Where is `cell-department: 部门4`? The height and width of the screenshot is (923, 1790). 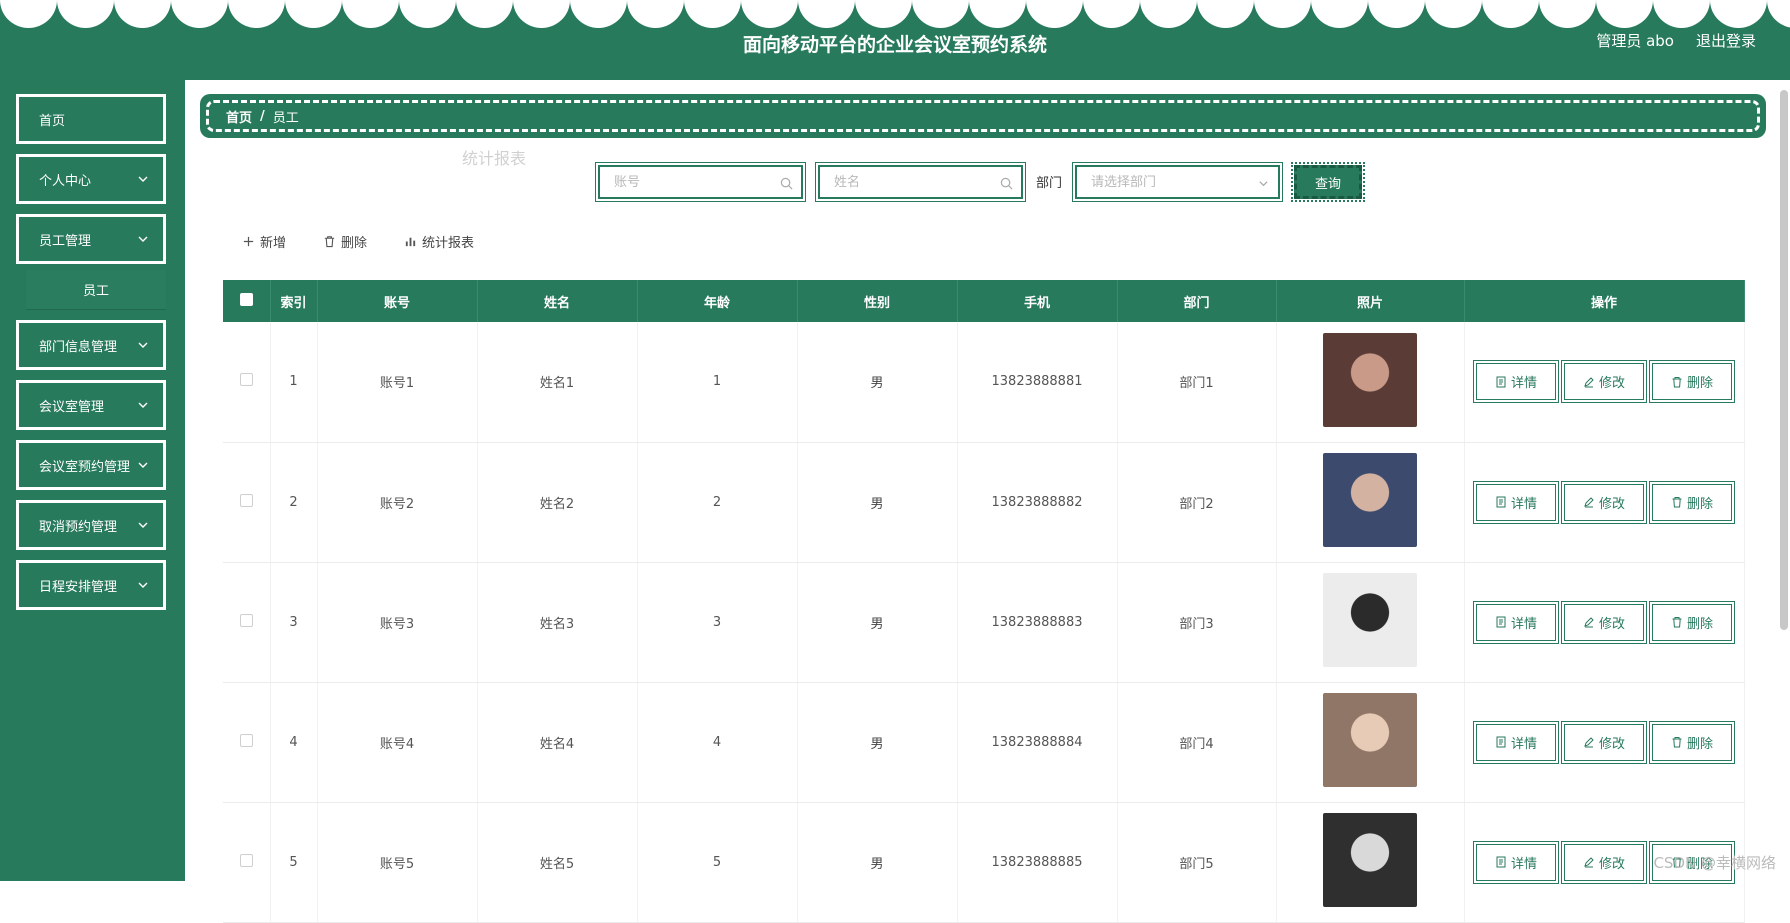
cell-department: 部门4 is located at coordinates (1196, 742).